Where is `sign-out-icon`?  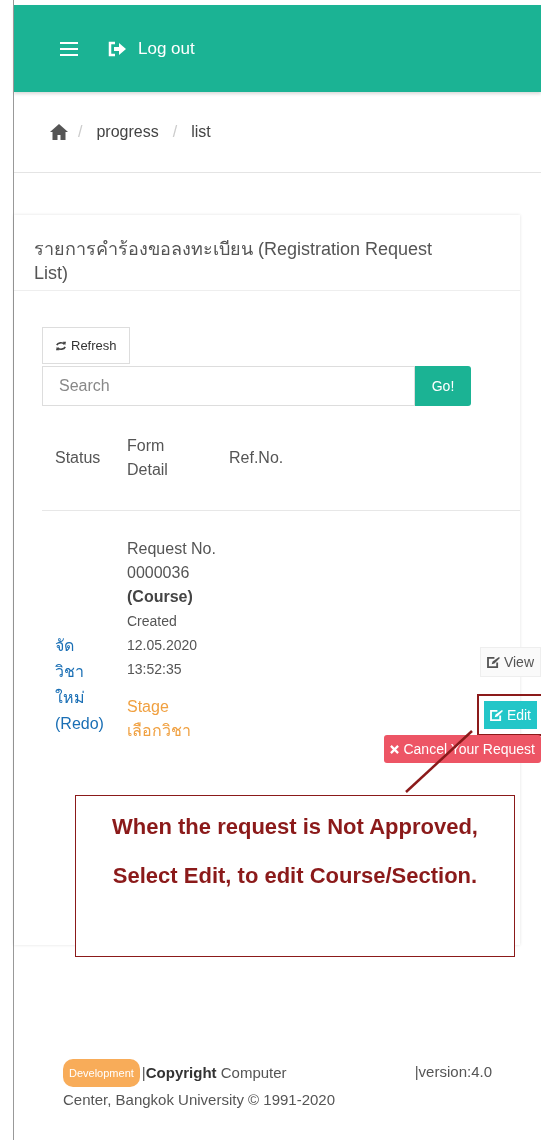
sign-out-icon is located at coordinates (117, 48).